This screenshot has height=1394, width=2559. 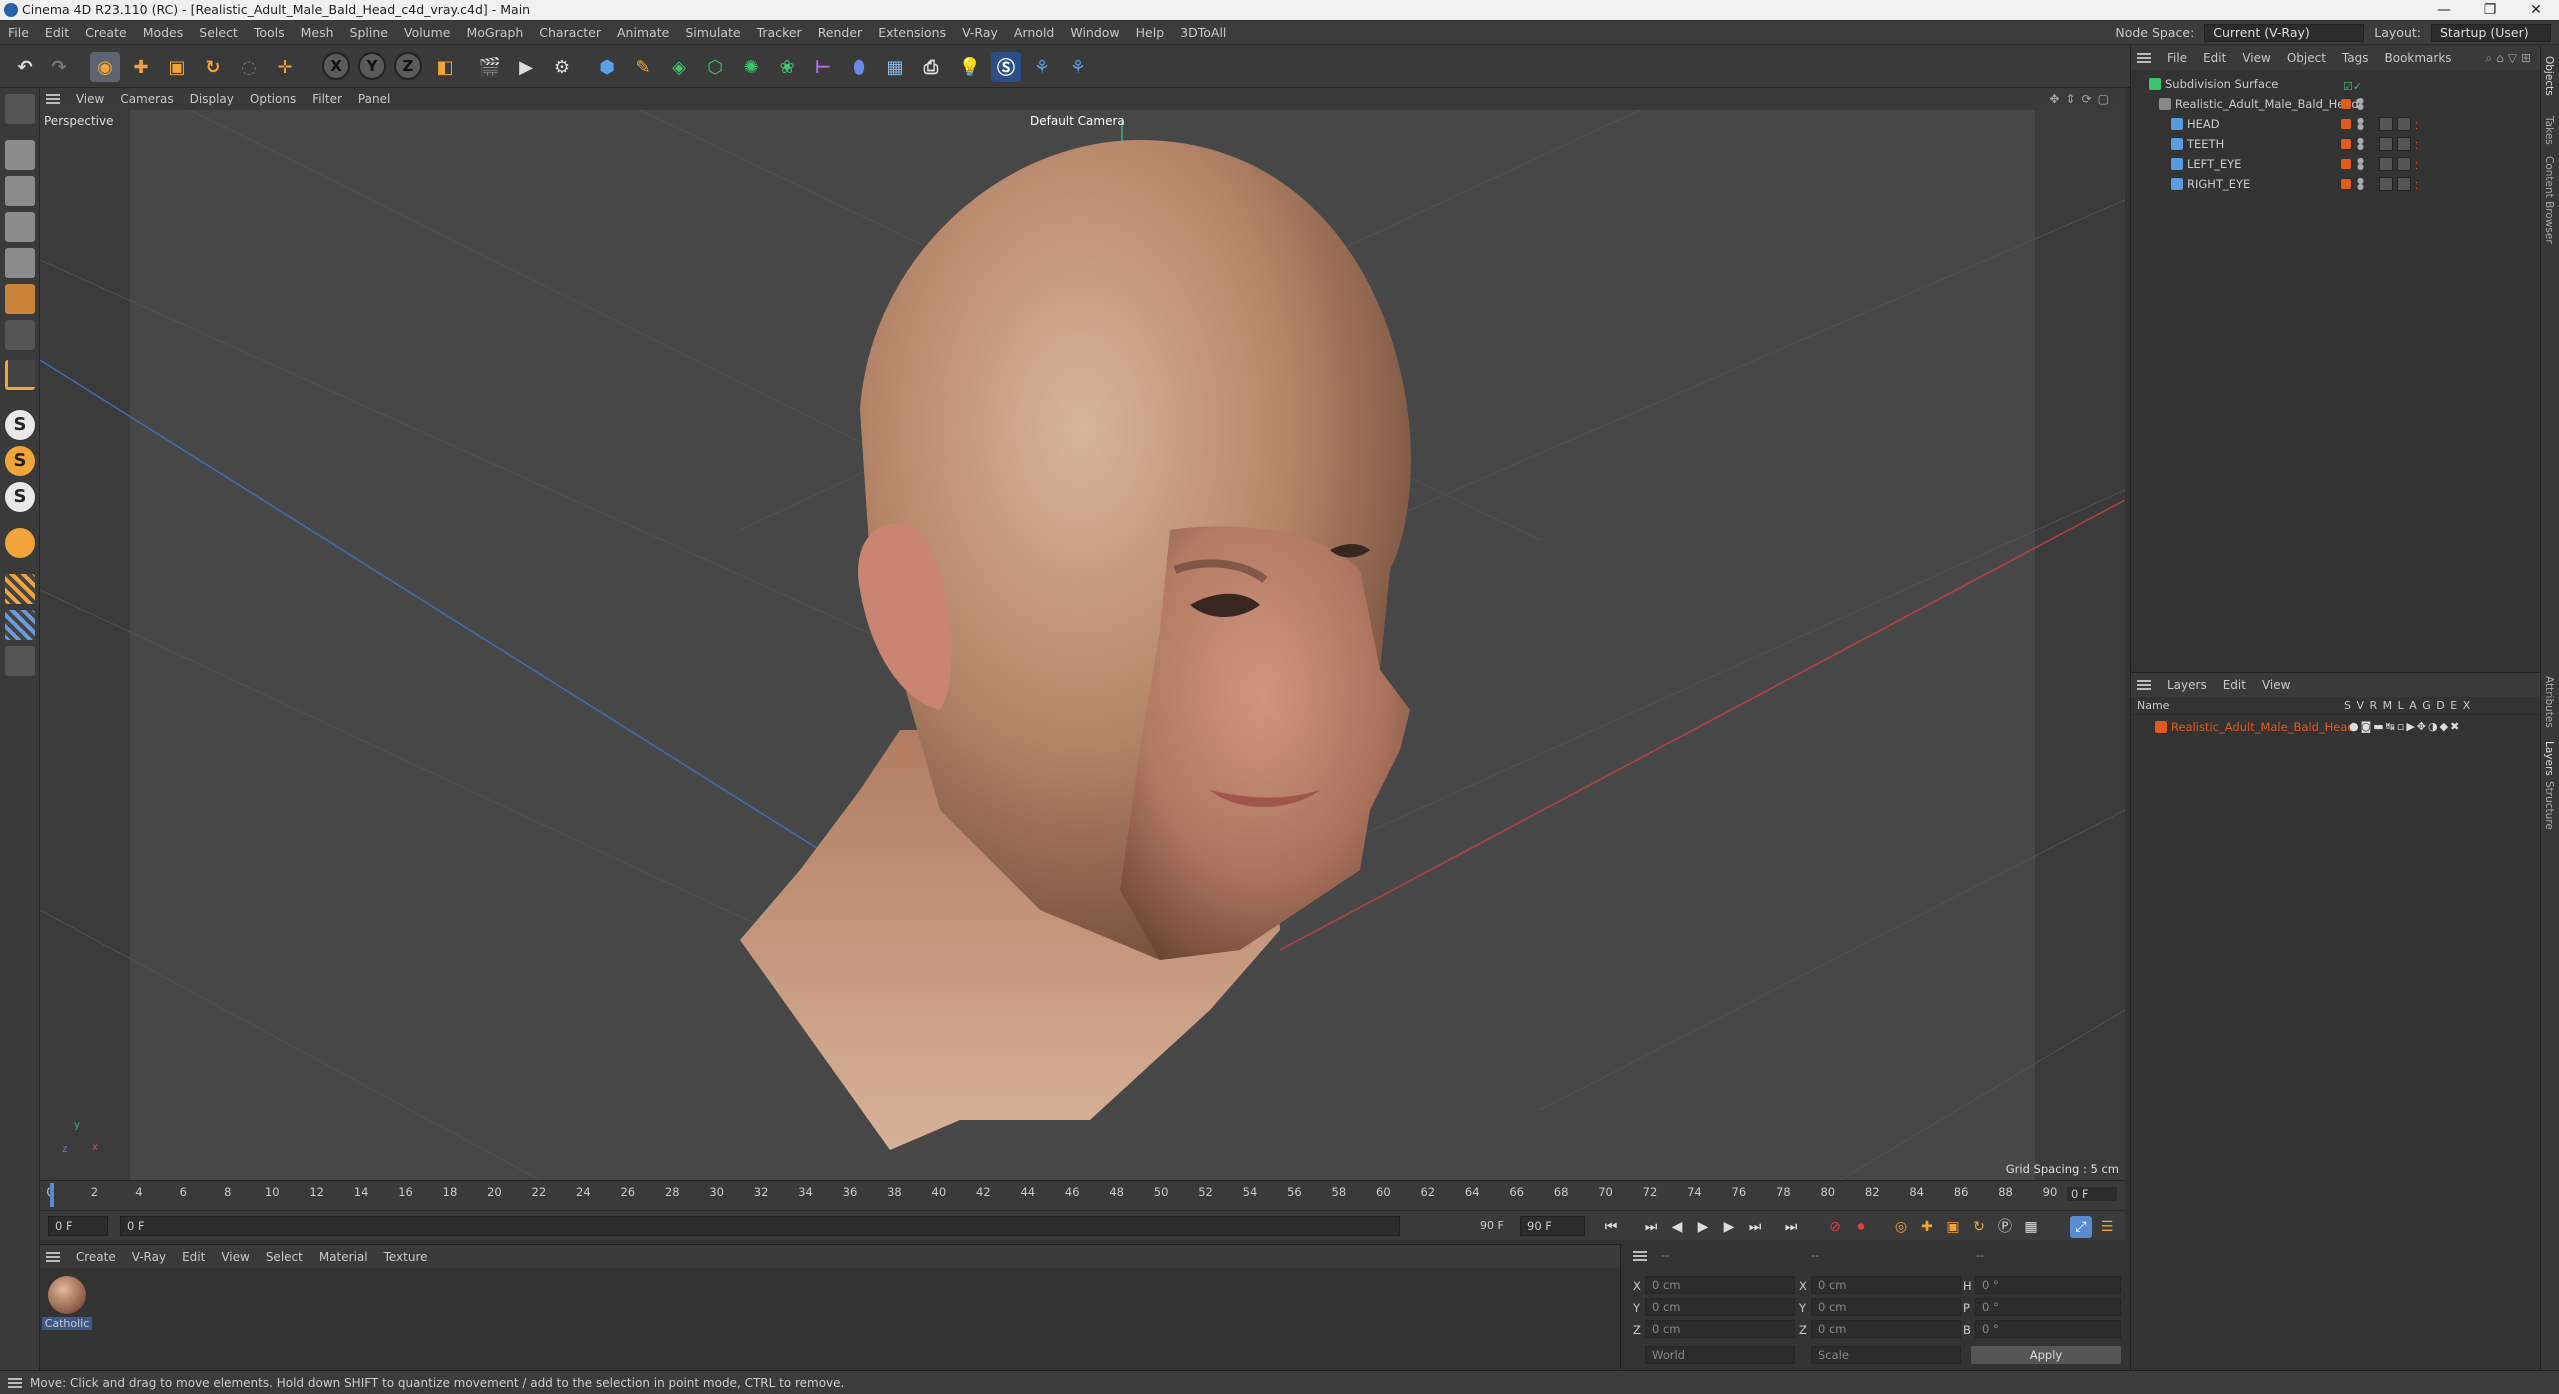 I want to click on viewport-menu-filter: Filter, so click(x=327, y=99).